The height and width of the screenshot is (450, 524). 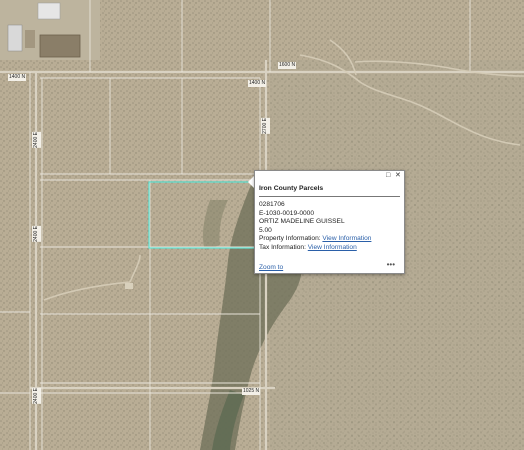 I want to click on more-options-icon: •••, so click(x=391, y=265).